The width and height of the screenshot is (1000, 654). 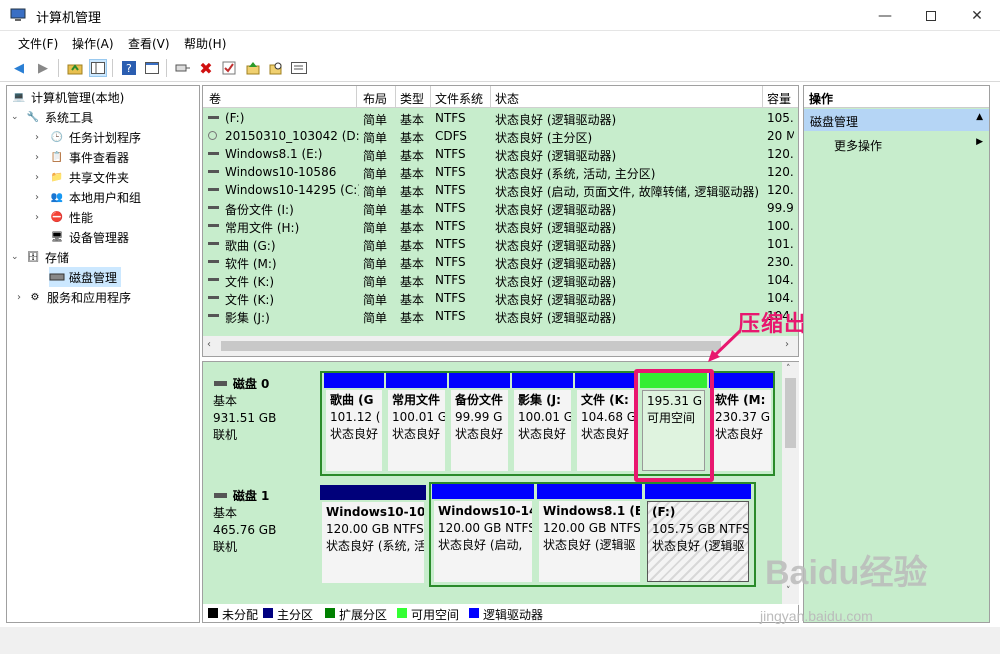 I want to click on tree-item-event-viewer: › 📋 事件查看器, so click(x=82, y=157).